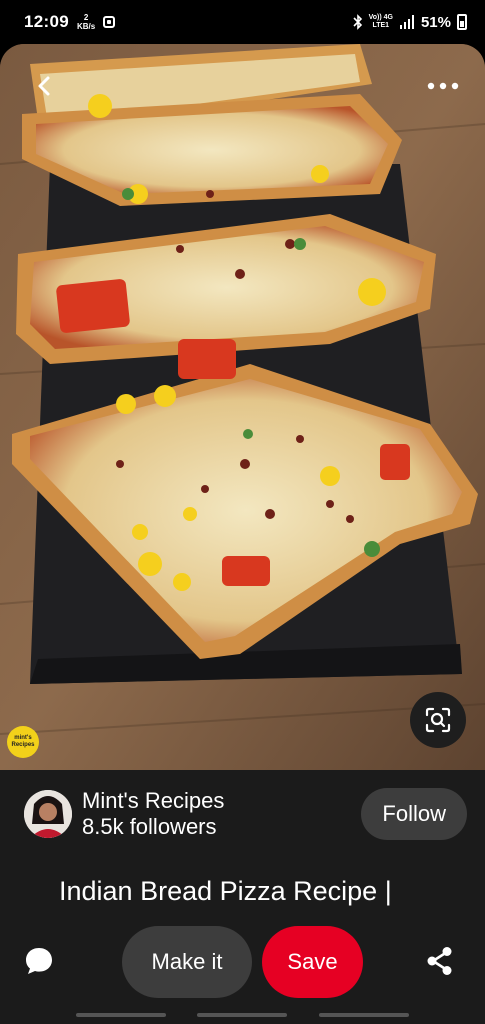 Image resolution: width=485 pixels, height=1024 pixels. I want to click on follow-button: Follow, so click(414, 814).